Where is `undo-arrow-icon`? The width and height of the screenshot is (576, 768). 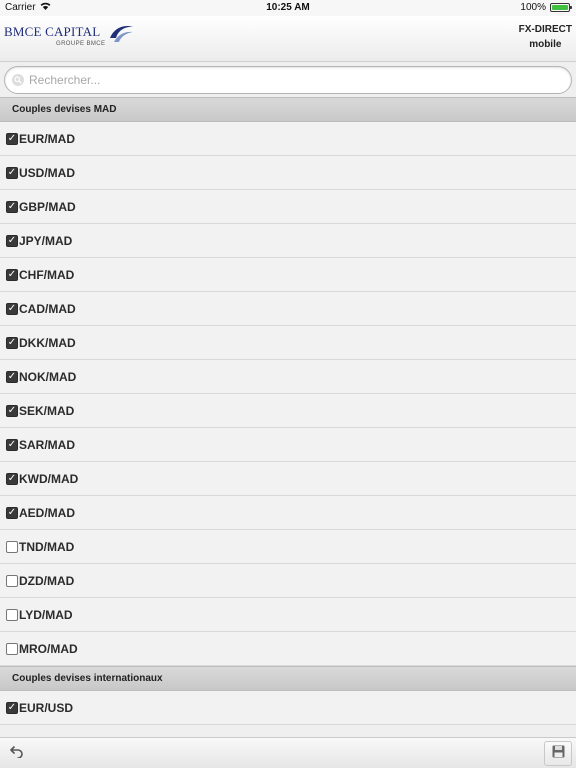
undo-arrow-icon is located at coordinates (17, 754).